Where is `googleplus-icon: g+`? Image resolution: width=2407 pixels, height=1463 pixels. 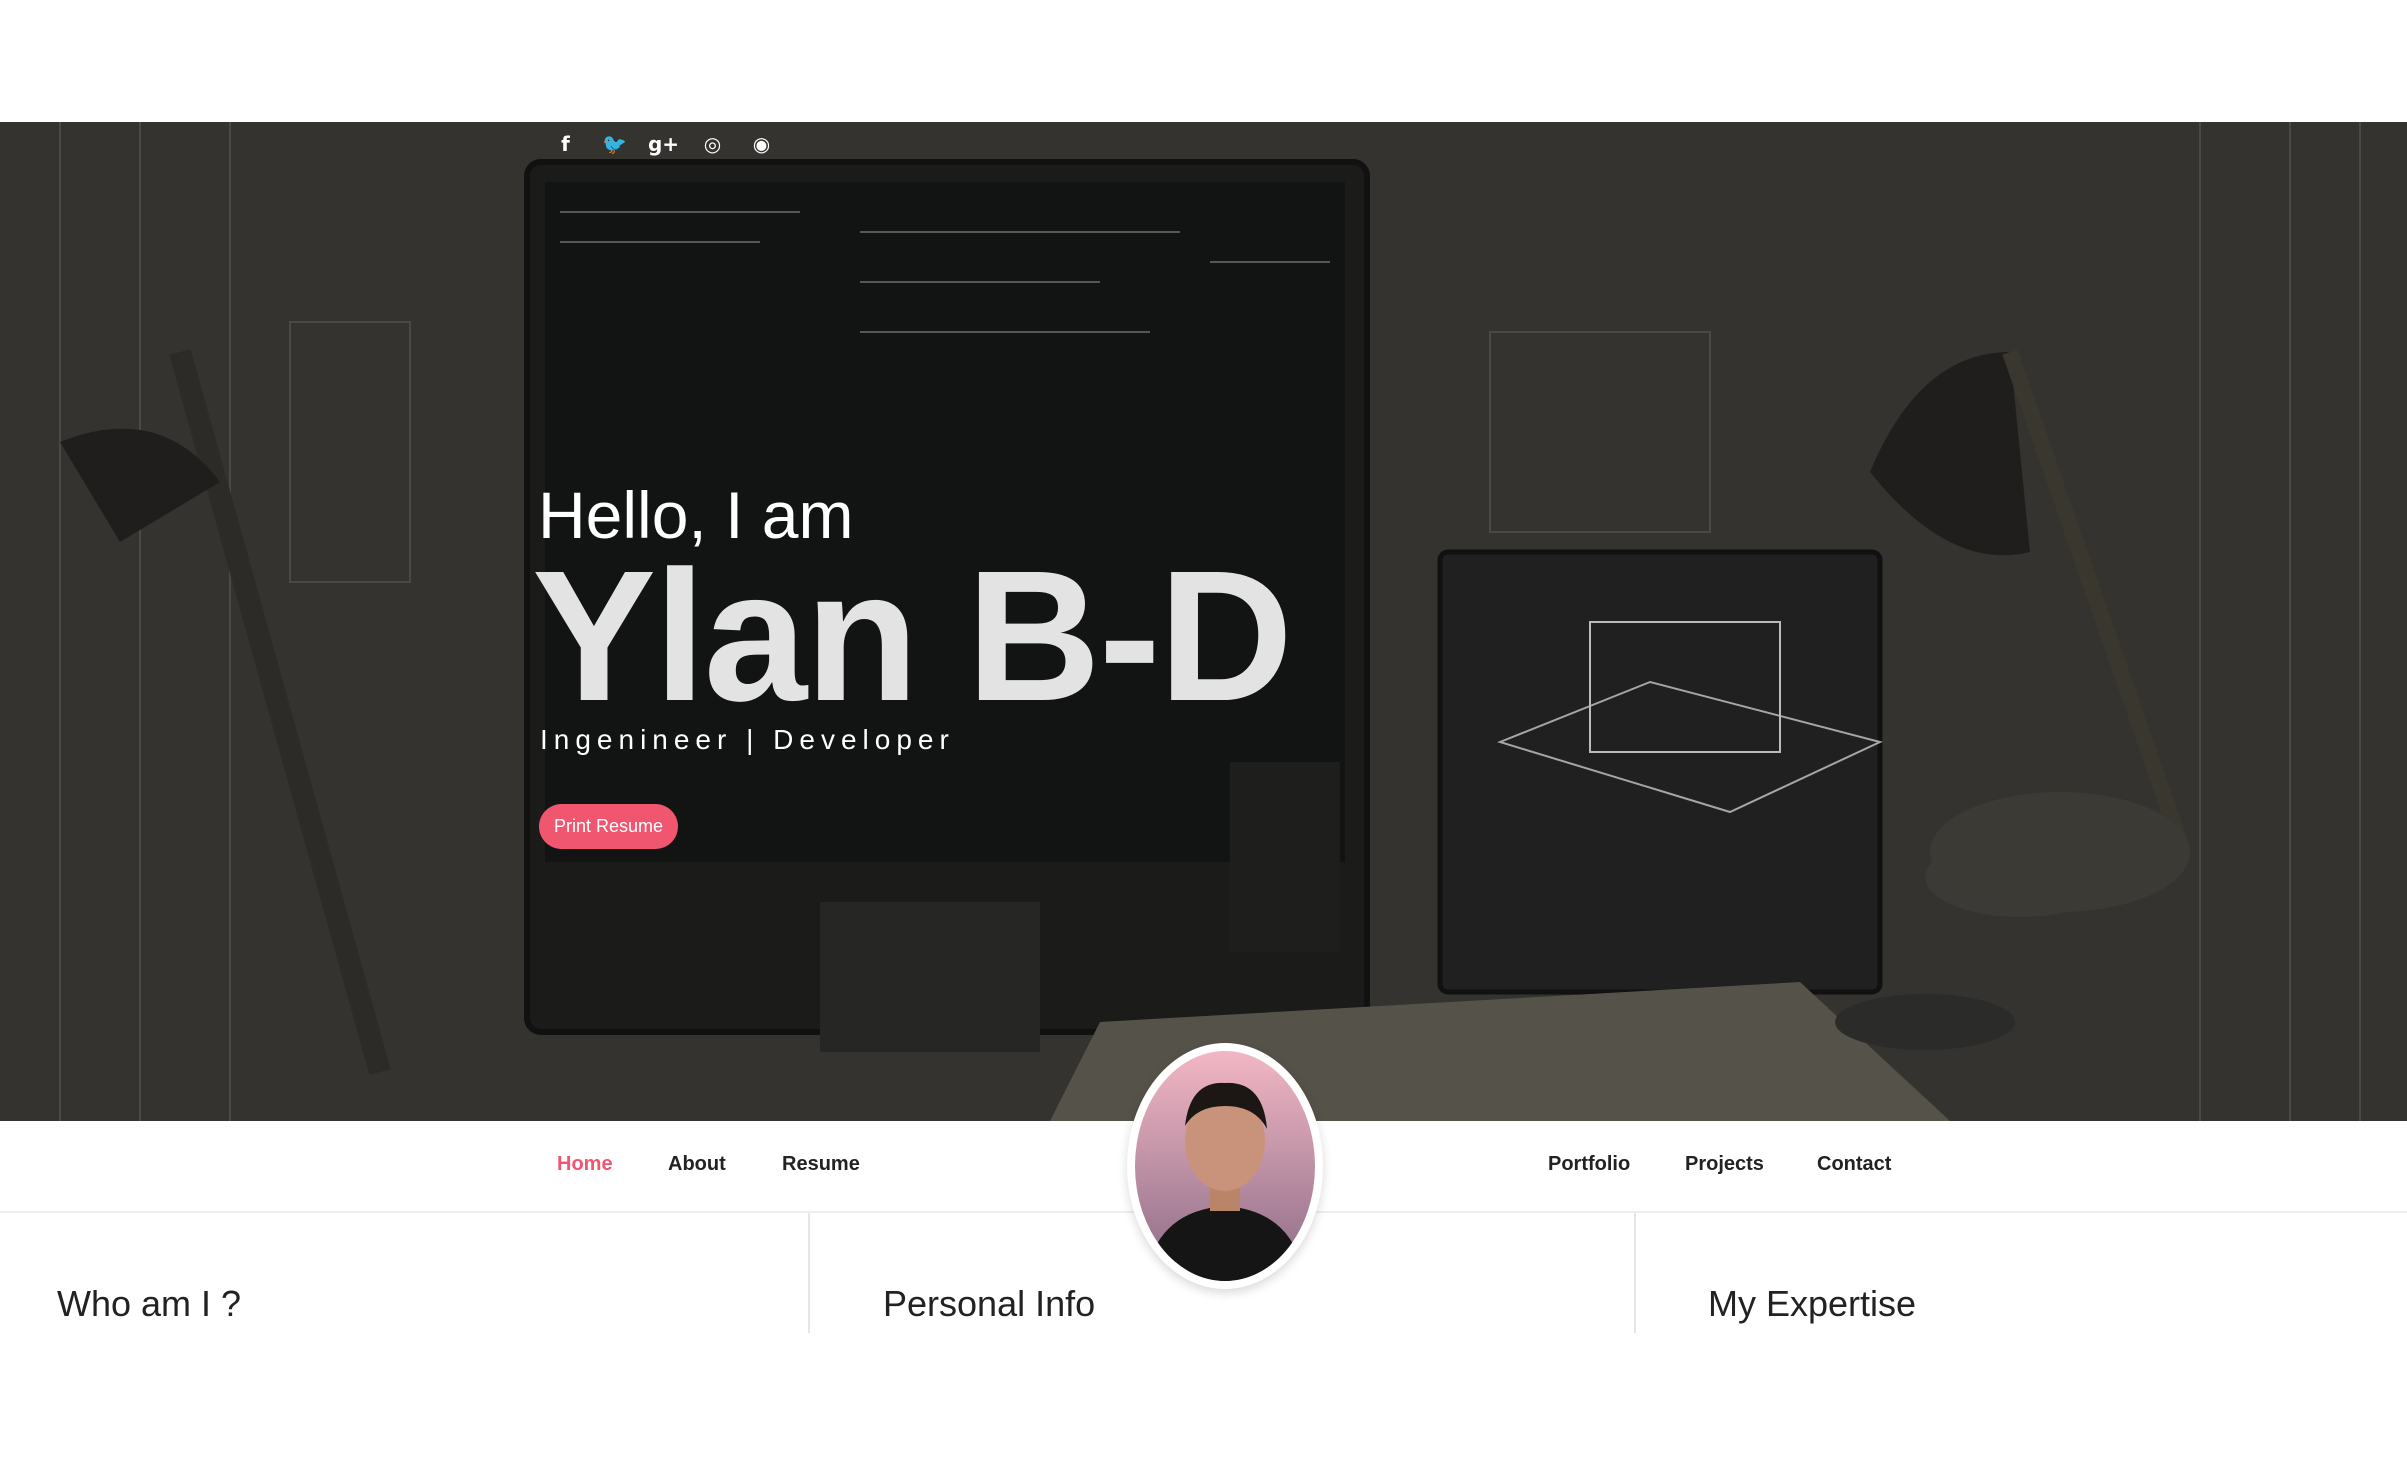 googleplus-icon: g+ is located at coordinates (663, 143).